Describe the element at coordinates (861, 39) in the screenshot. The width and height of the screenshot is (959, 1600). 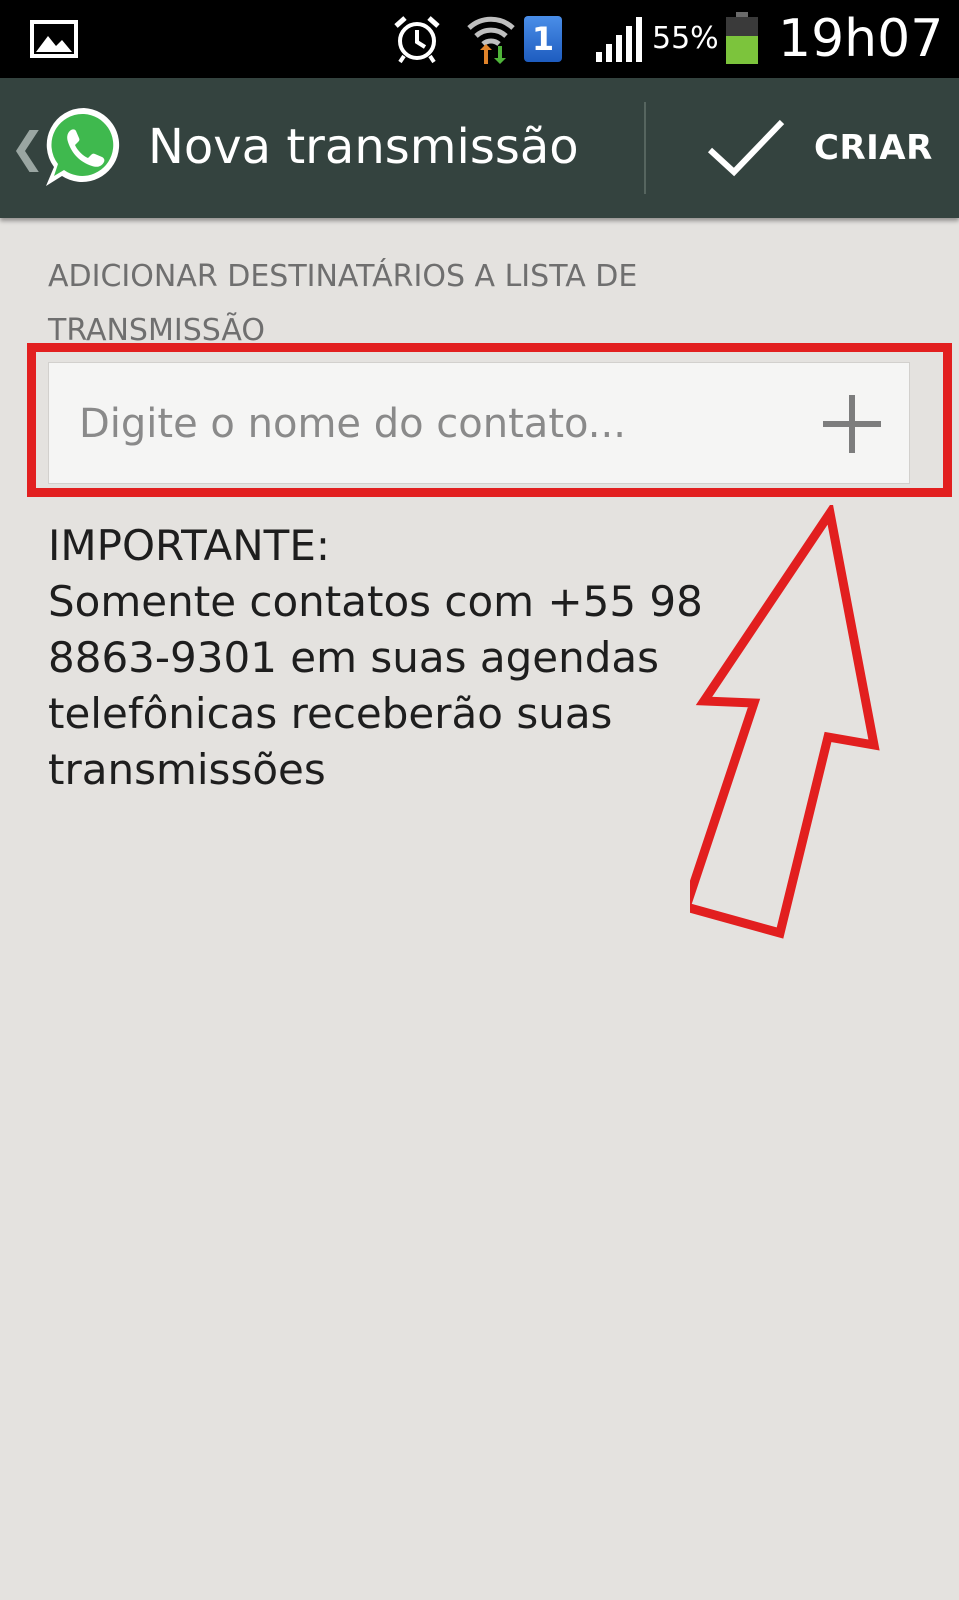
I see `clock: 19h07` at that location.